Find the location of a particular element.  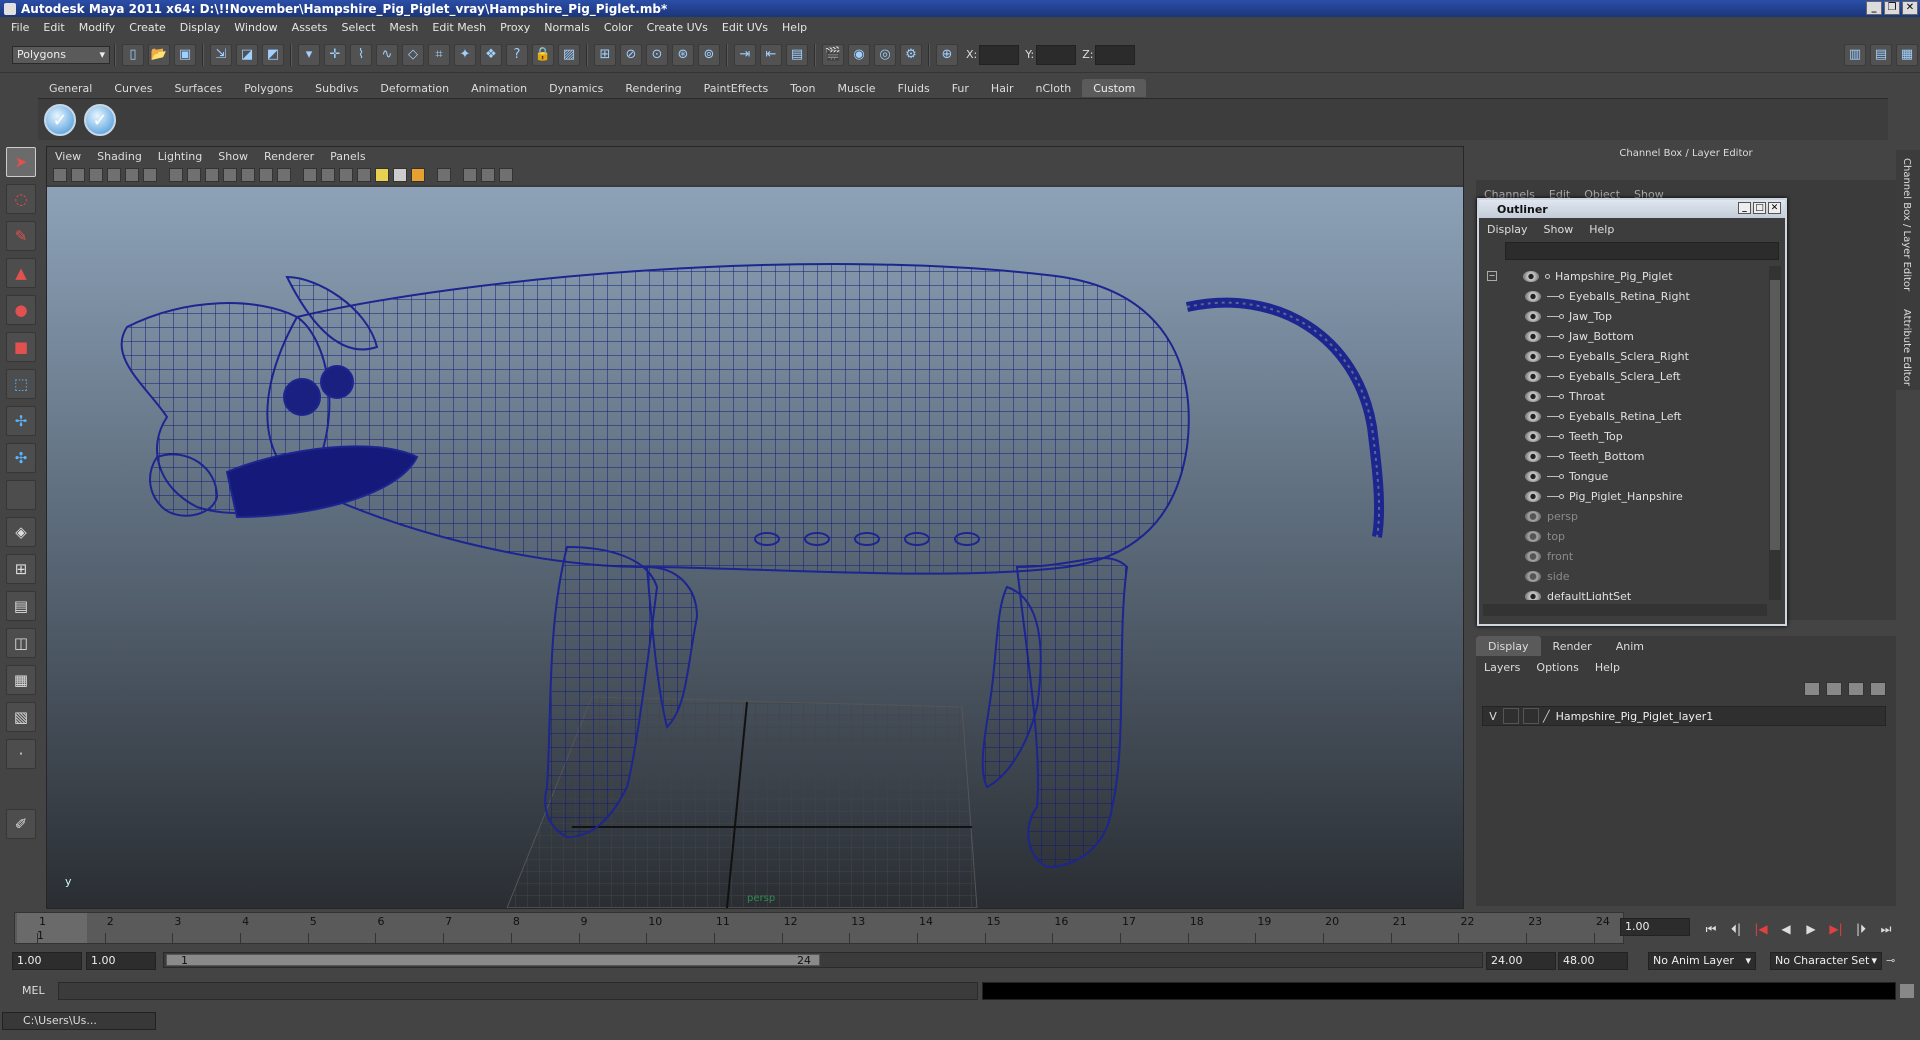

hypershade-persp-layout-icon: ▦ is located at coordinates (21, 680).